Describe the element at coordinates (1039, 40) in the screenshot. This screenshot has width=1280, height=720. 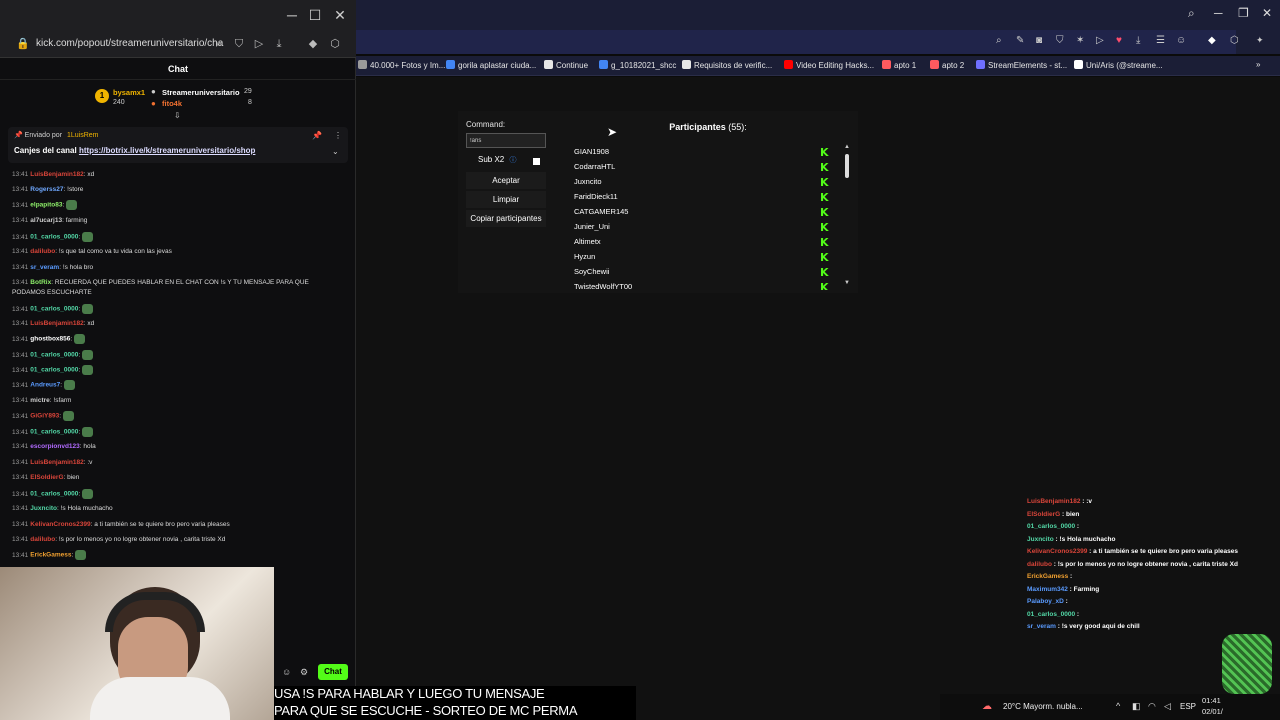
I see `camera-icon: ◙` at that location.